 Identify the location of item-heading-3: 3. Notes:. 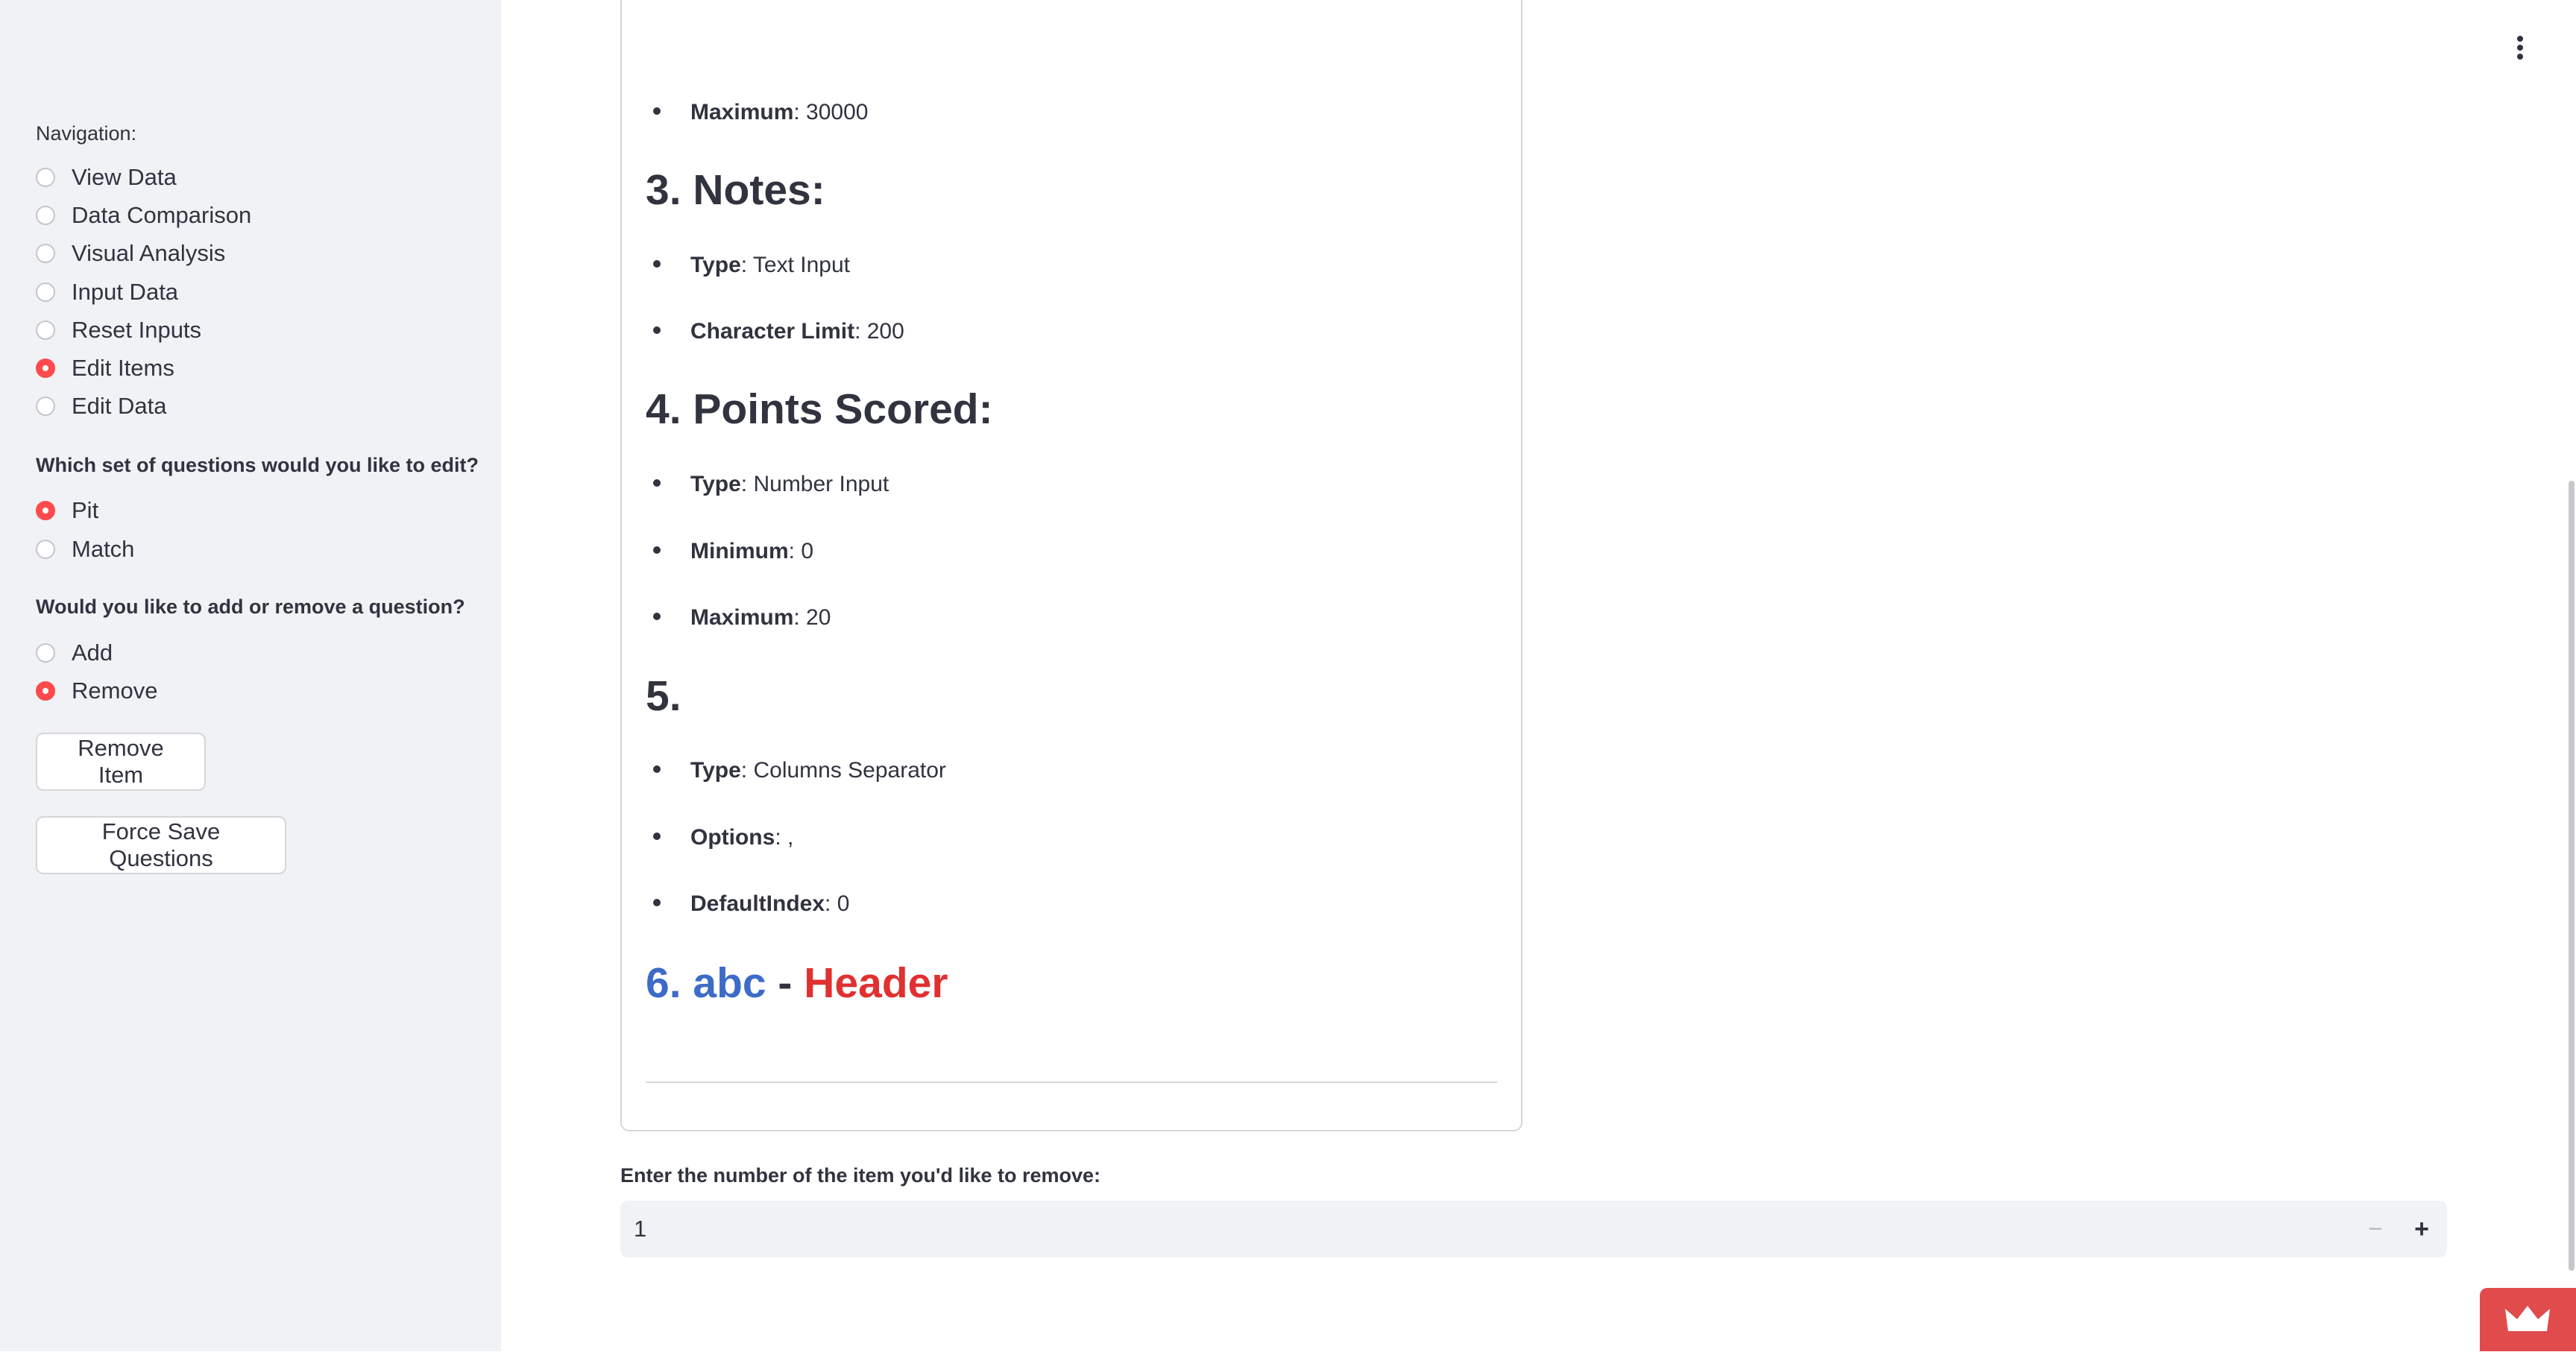
(735, 190).